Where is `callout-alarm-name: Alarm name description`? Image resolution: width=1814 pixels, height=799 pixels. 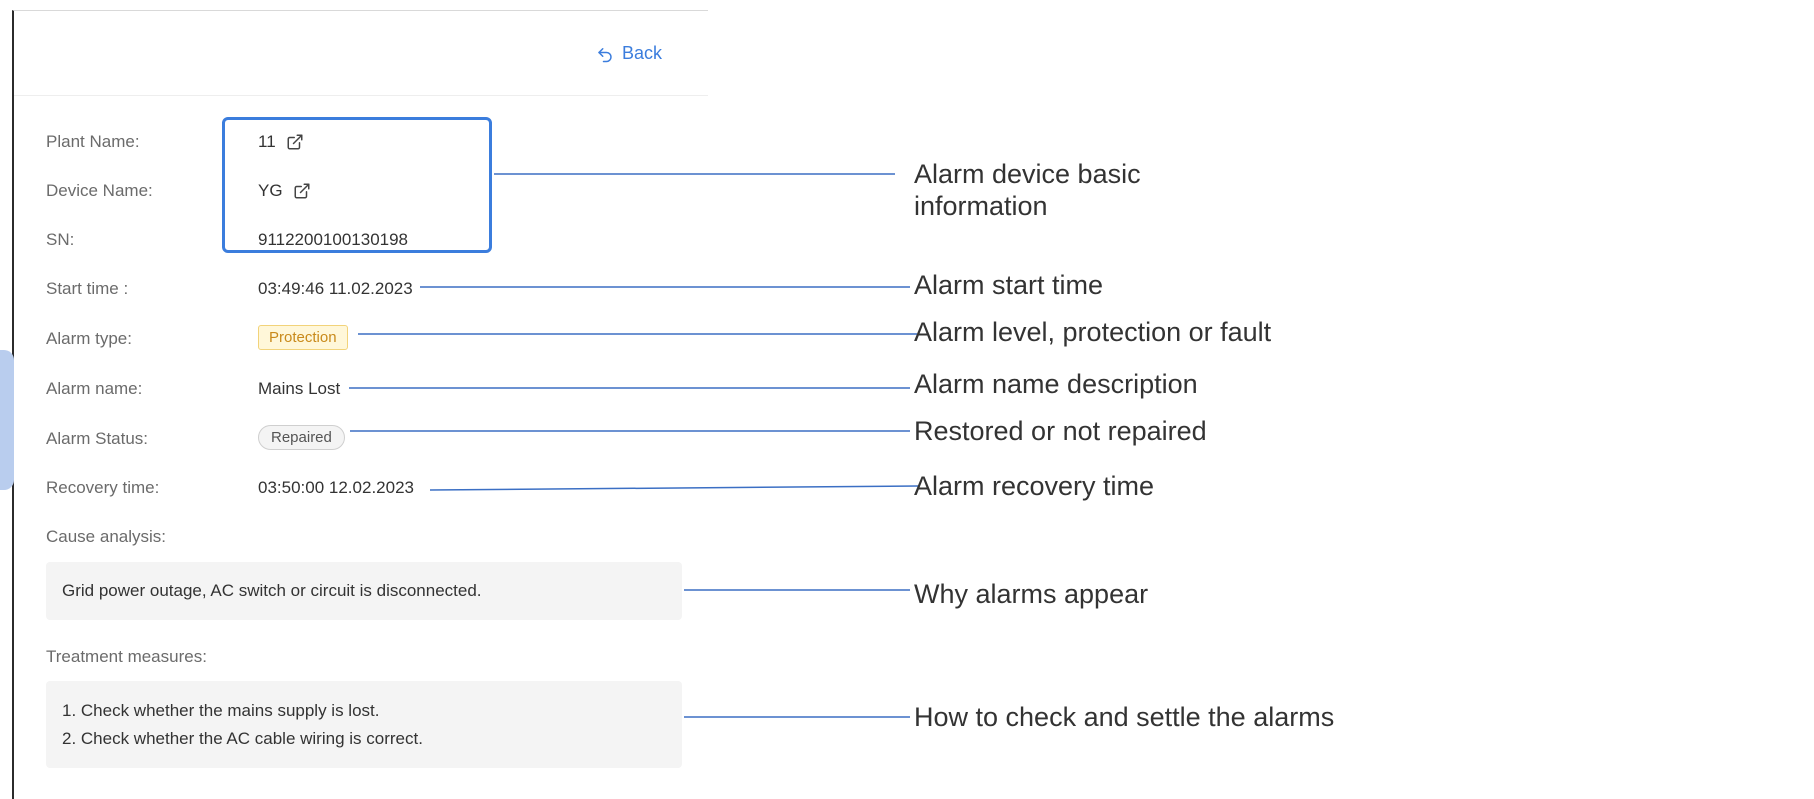
callout-alarm-name: Alarm name description is located at coordinates (1056, 384).